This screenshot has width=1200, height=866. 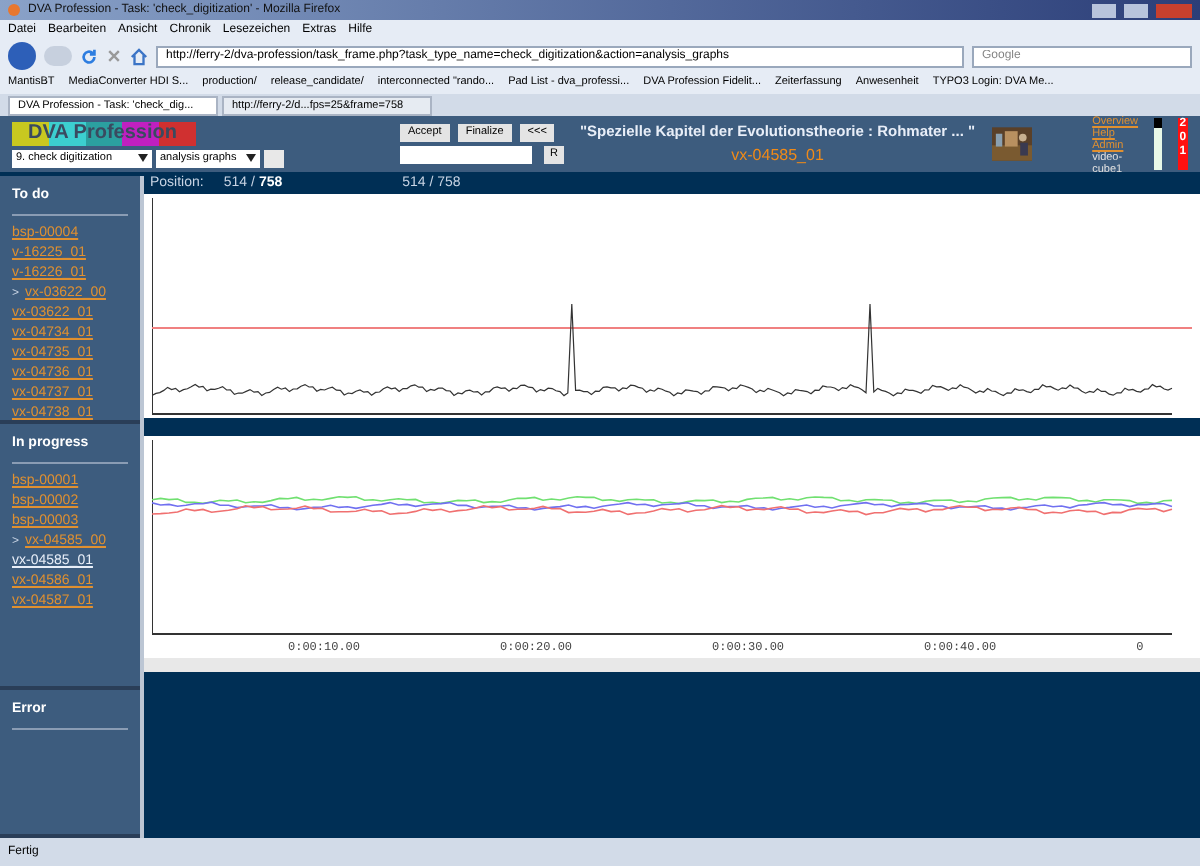 I want to click on home-icon, so click(x=139, y=56).